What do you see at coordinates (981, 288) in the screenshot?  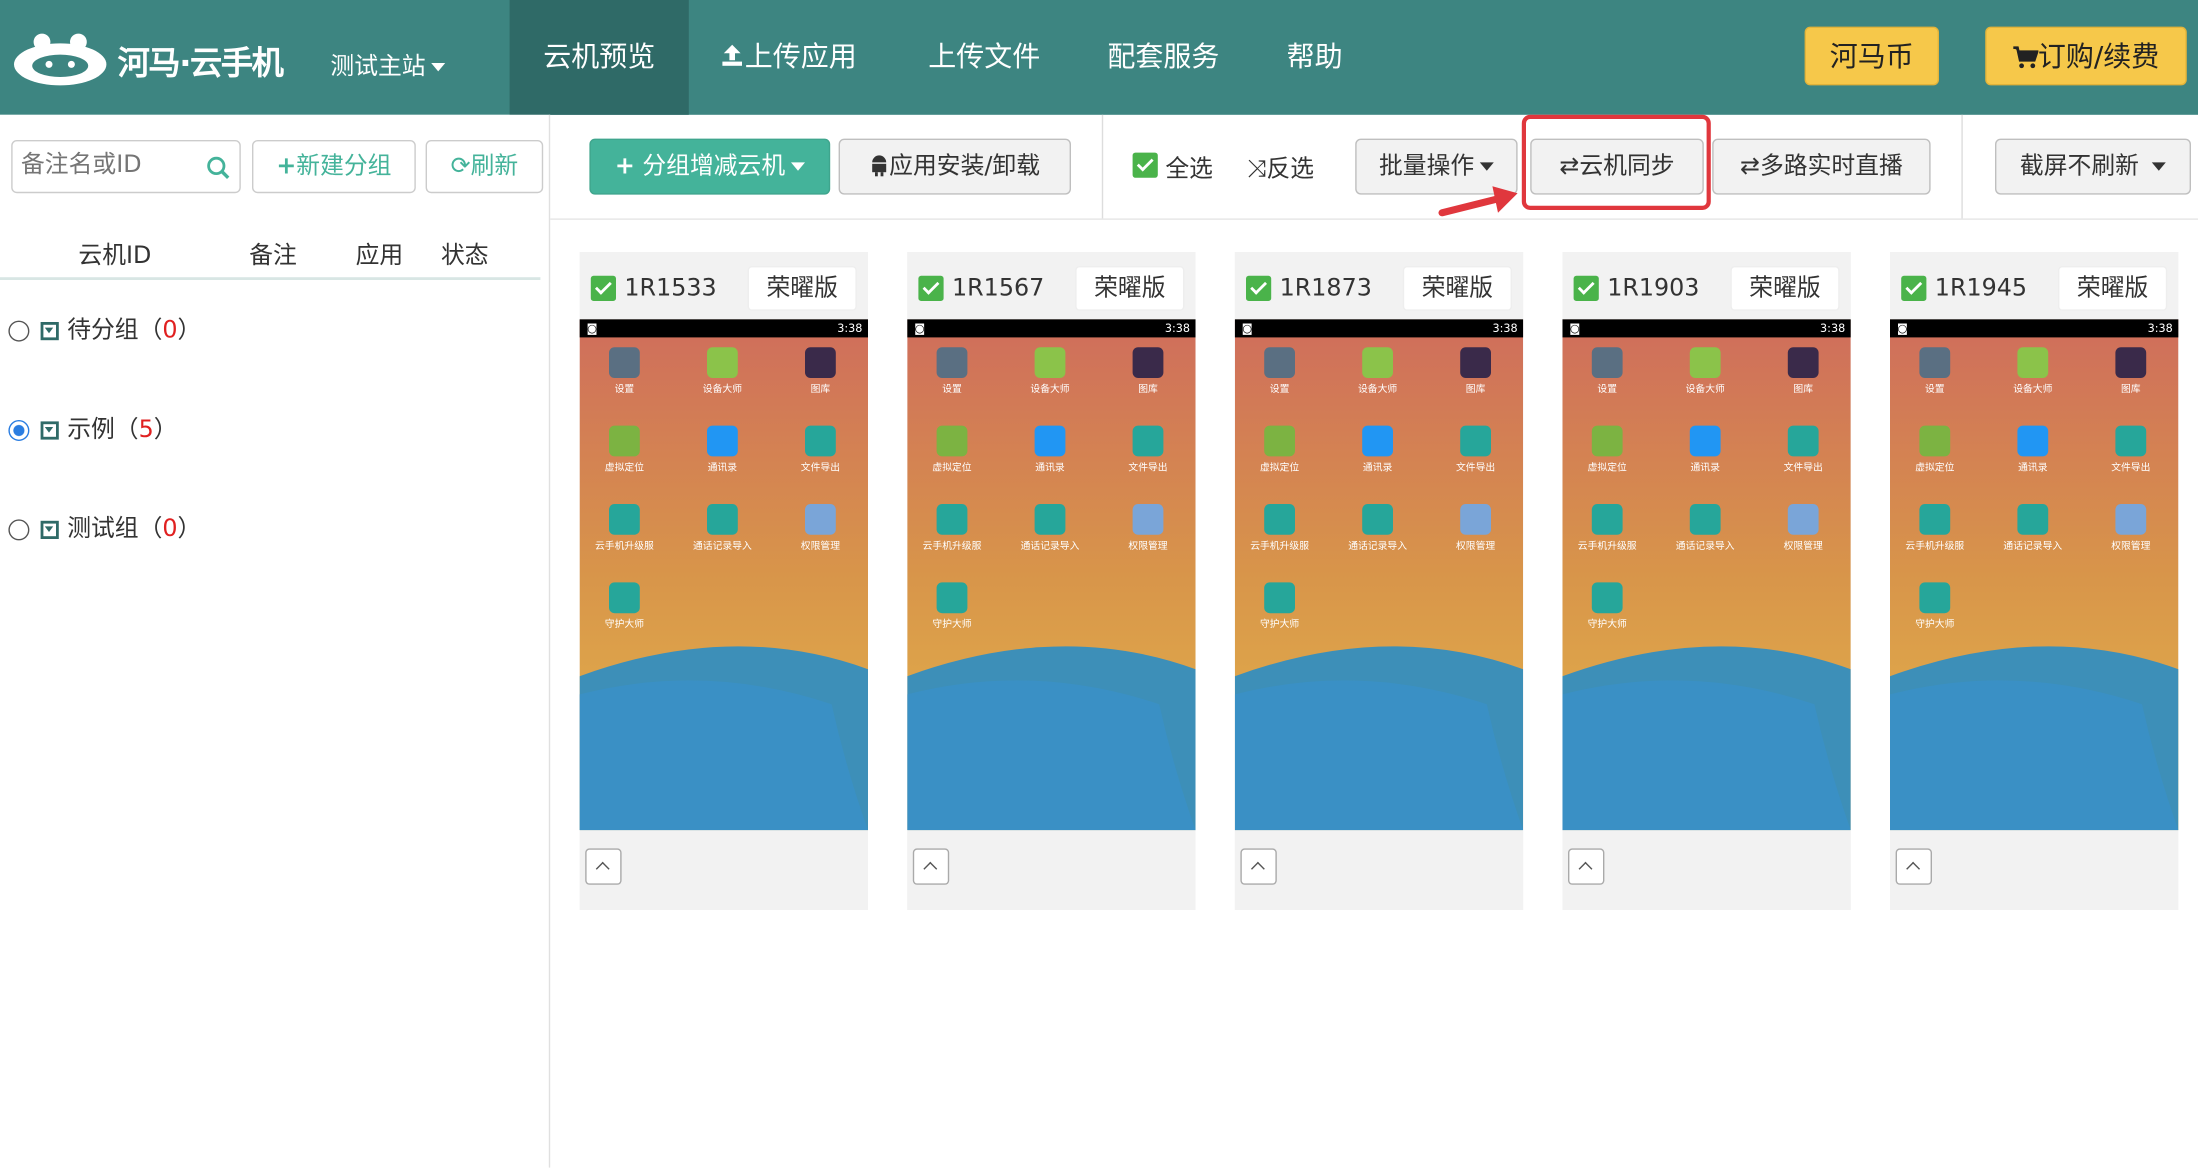 I see `device-id: 1R1567` at bounding box center [981, 288].